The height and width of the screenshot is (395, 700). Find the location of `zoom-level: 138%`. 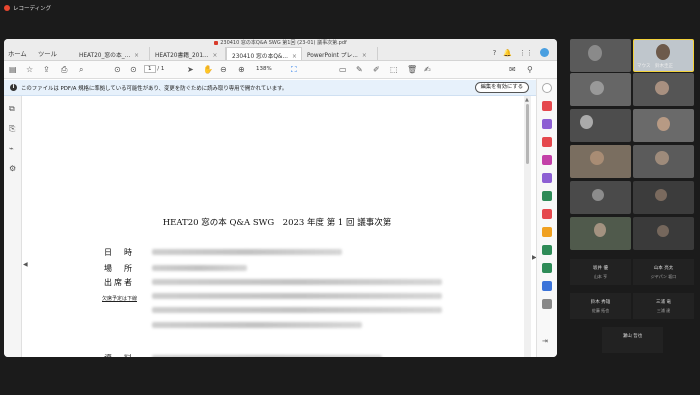

zoom-level: 138% is located at coordinates (264, 69).